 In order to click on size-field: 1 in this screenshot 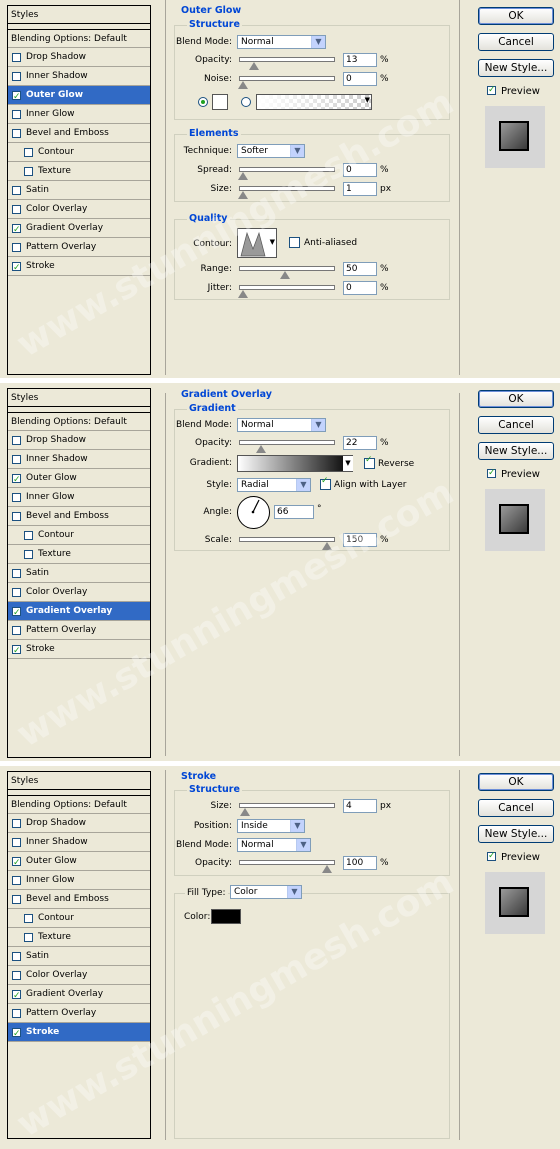, I will do `click(360, 189)`.